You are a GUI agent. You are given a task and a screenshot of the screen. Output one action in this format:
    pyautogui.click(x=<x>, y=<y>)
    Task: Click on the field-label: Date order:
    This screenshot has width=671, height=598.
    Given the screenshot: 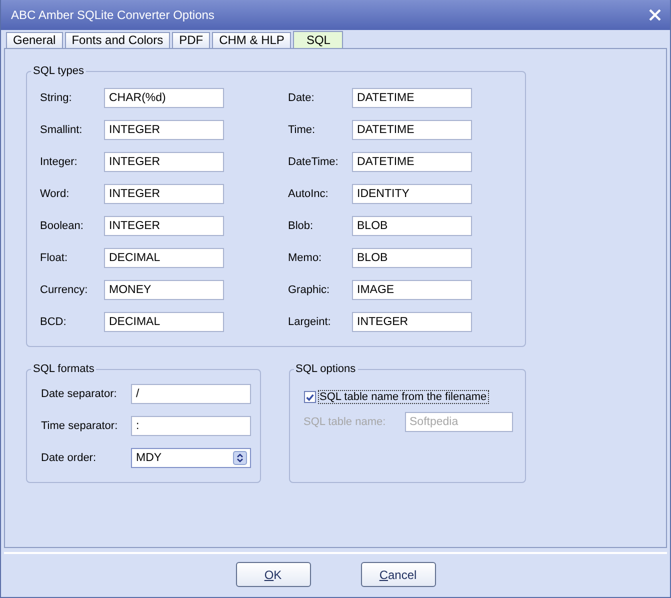 What is the action you would take?
    pyautogui.click(x=69, y=458)
    